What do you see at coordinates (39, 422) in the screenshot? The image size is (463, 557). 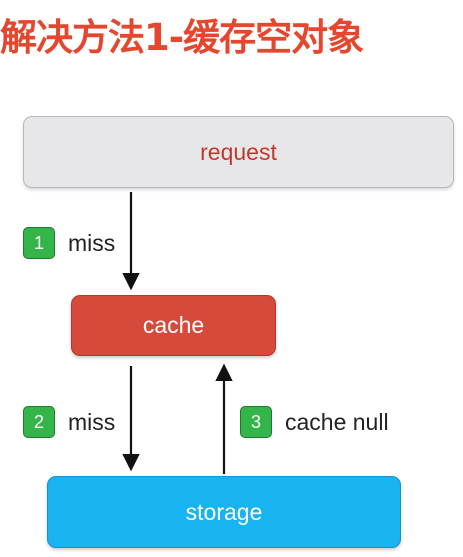 I see `step-2-badge: 2` at bounding box center [39, 422].